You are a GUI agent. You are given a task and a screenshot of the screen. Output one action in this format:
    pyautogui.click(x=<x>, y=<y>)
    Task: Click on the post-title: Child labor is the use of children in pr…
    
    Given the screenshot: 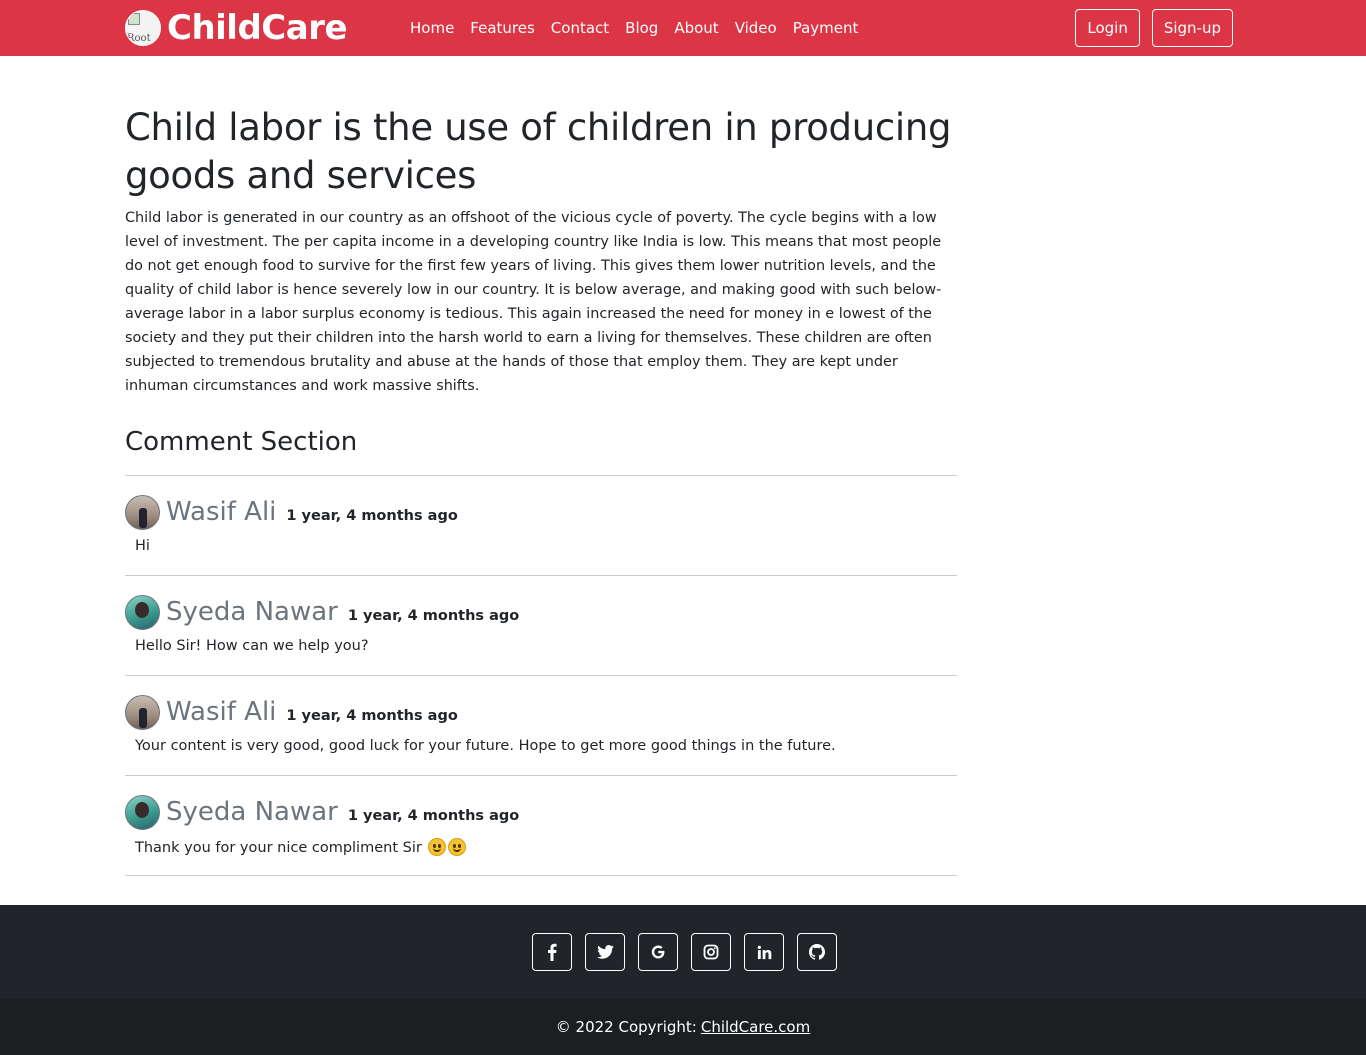 What is the action you would take?
    pyautogui.click(x=538, y=151)
    